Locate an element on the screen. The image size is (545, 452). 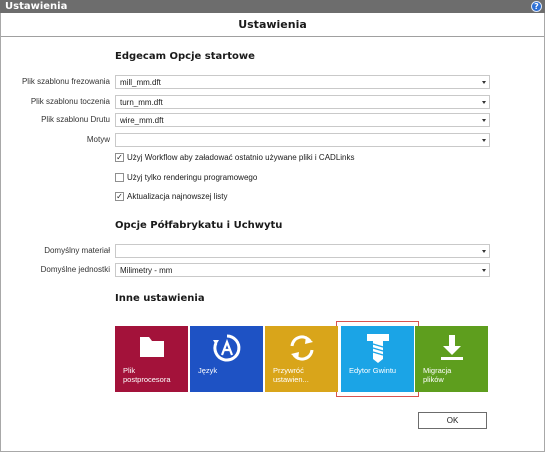
wire-template-combo: wire_mm.dft is located at coordinates (302, 120).